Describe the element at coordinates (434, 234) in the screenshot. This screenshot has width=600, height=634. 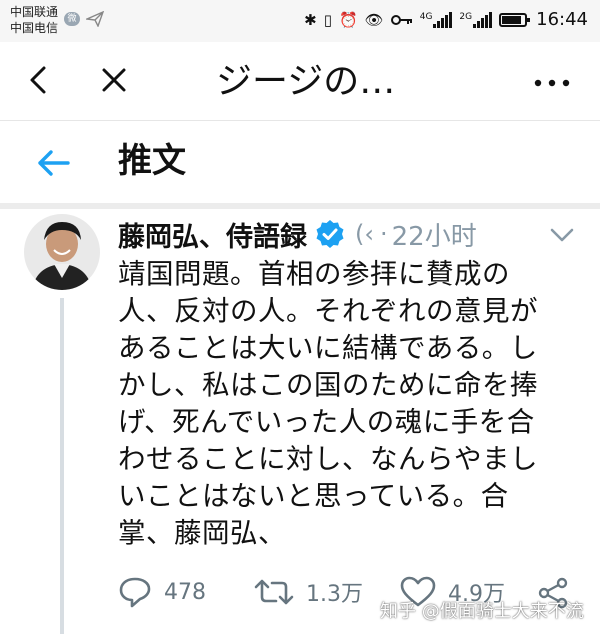
I see `tweet-time: 22小时` at that location.